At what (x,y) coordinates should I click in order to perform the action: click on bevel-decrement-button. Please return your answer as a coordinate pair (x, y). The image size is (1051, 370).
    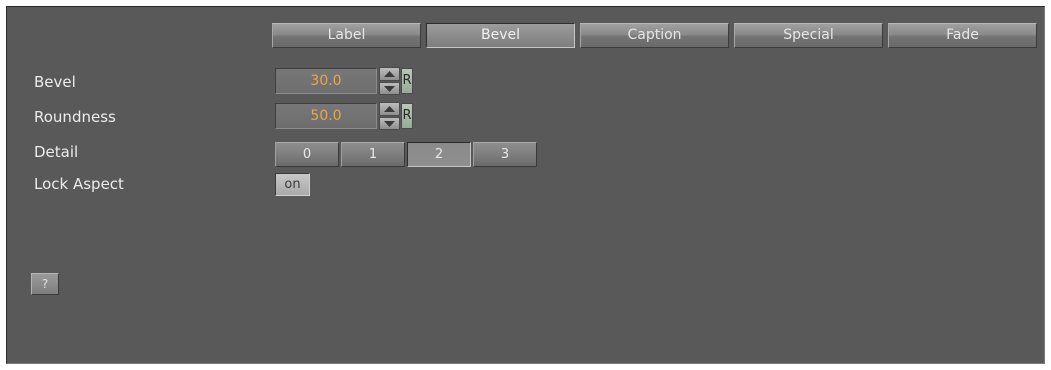
    Looking at the image, I should click on (389, 88).